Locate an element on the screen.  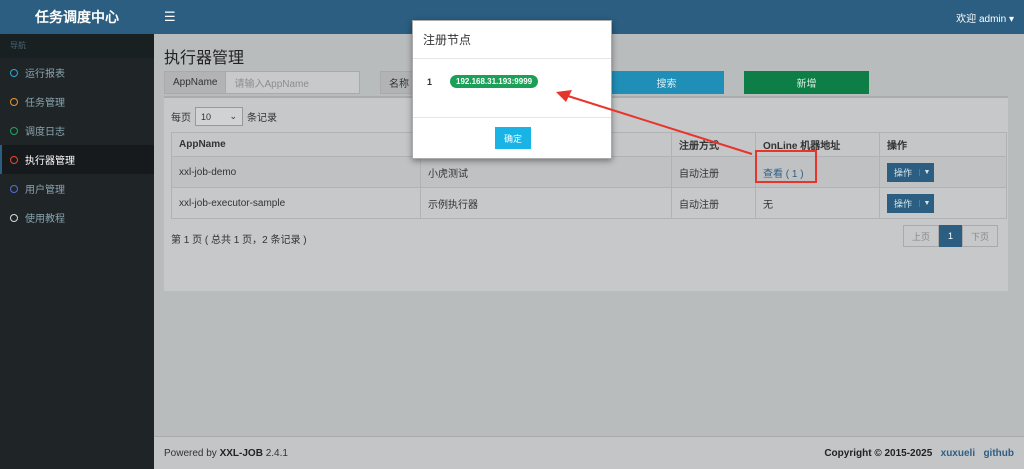
node-address-badge: 192.168.31.193:9999 is located at coordinates (494, 81).